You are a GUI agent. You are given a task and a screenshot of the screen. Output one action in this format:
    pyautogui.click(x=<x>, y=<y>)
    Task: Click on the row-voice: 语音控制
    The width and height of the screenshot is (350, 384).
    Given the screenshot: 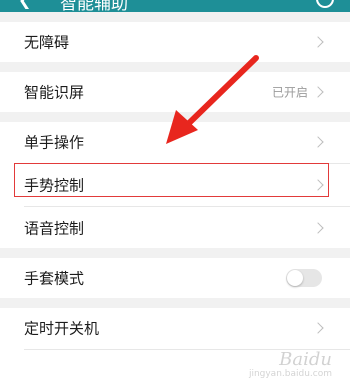 What is the action you would take?
    pyautogui.click(x=175, y=228)
    